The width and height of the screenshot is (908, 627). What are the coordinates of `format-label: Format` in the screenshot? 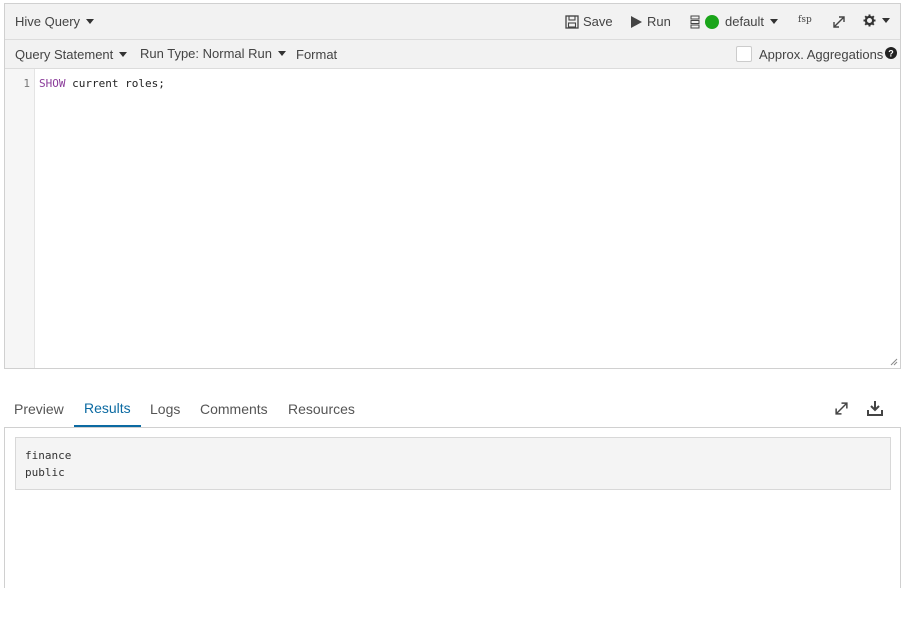 It's located at (317, 54).